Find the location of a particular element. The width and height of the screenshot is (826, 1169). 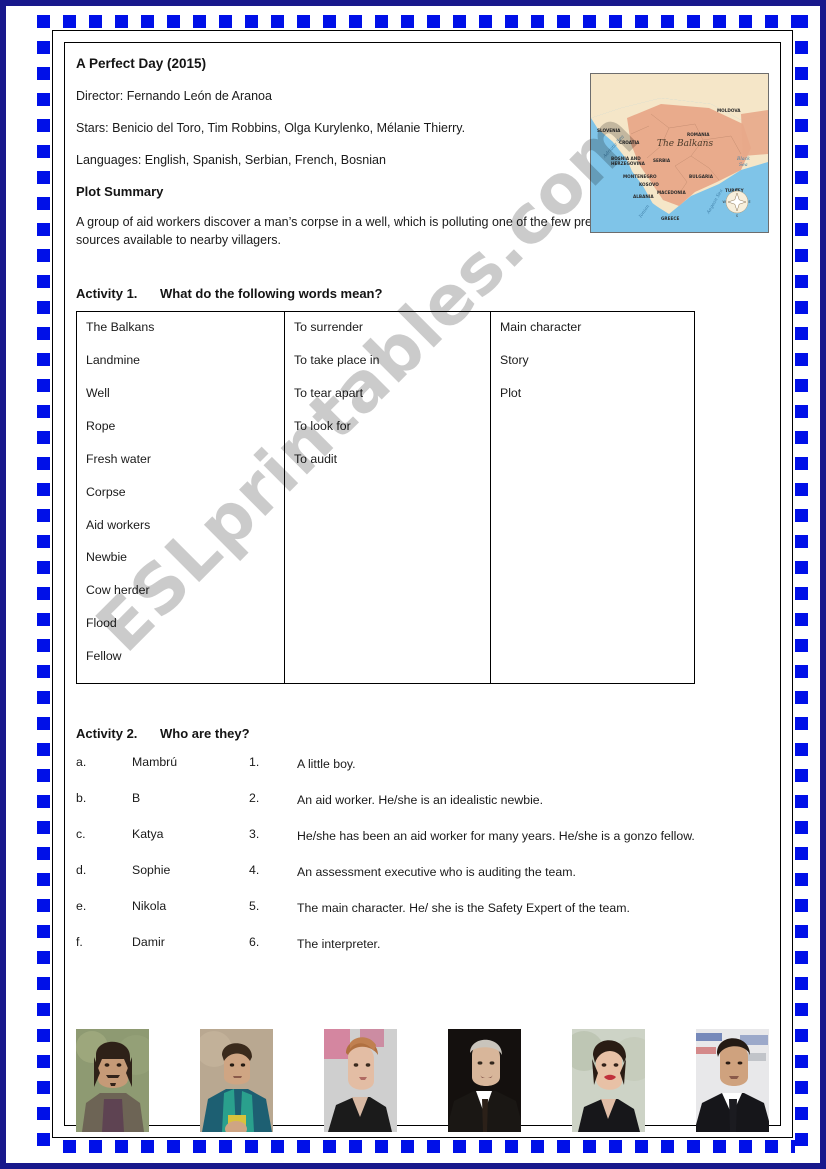

matching-character-name: B is located at coordinates (136, 798).